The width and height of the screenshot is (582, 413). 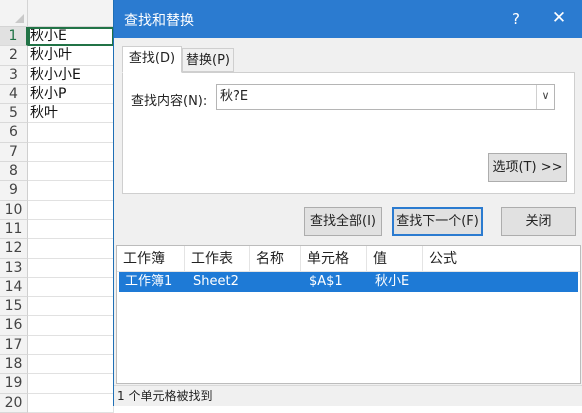 What do you see at coordinates (71, 191) in the screenshot?
I see `cell-a9` at bounding box center [71, 191].